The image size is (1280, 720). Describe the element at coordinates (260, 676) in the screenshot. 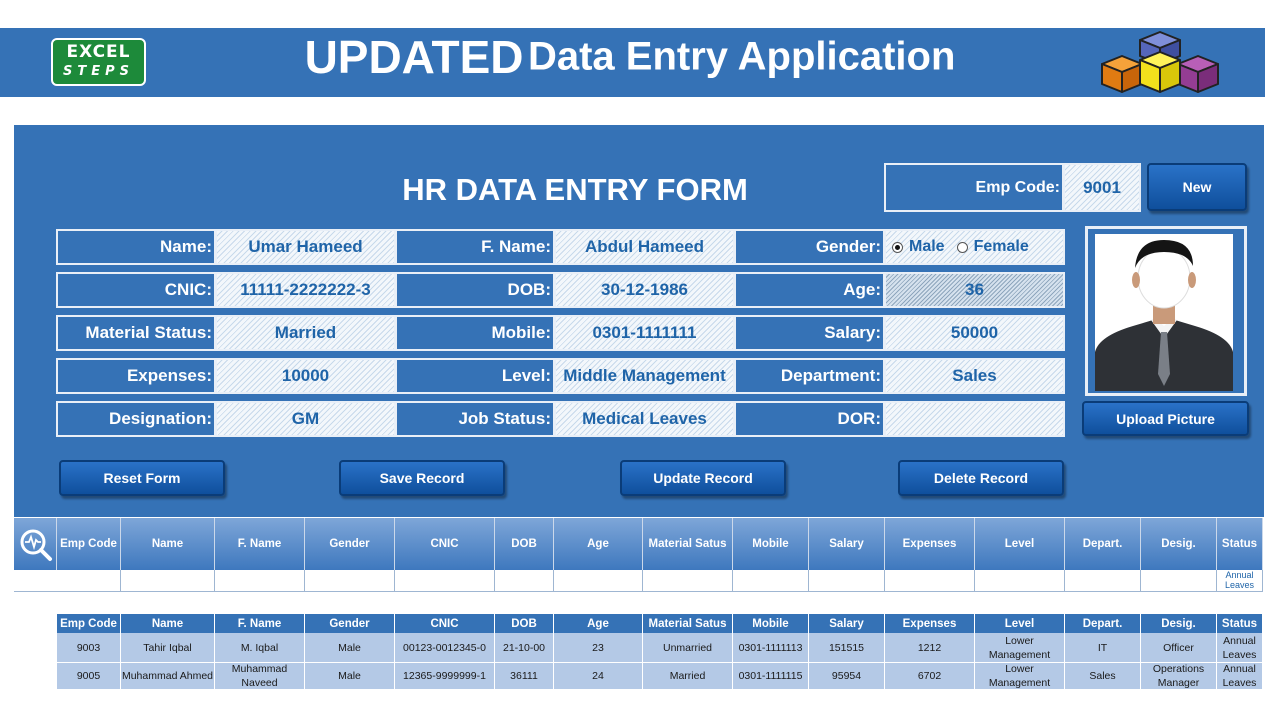

I see `table-cell: Muhammad Naveed` at that location.